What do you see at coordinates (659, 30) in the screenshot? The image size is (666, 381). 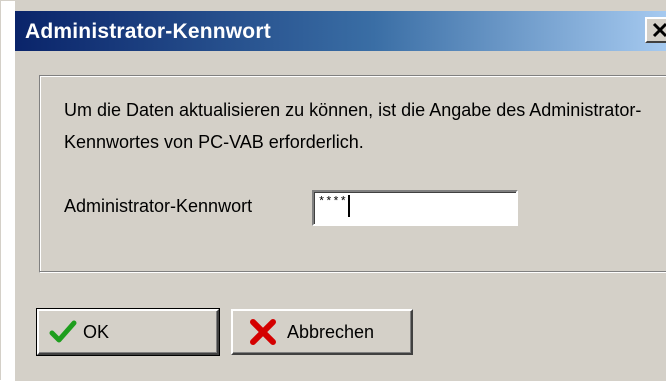 I see `close-icon` at bounding box center [659, 30].